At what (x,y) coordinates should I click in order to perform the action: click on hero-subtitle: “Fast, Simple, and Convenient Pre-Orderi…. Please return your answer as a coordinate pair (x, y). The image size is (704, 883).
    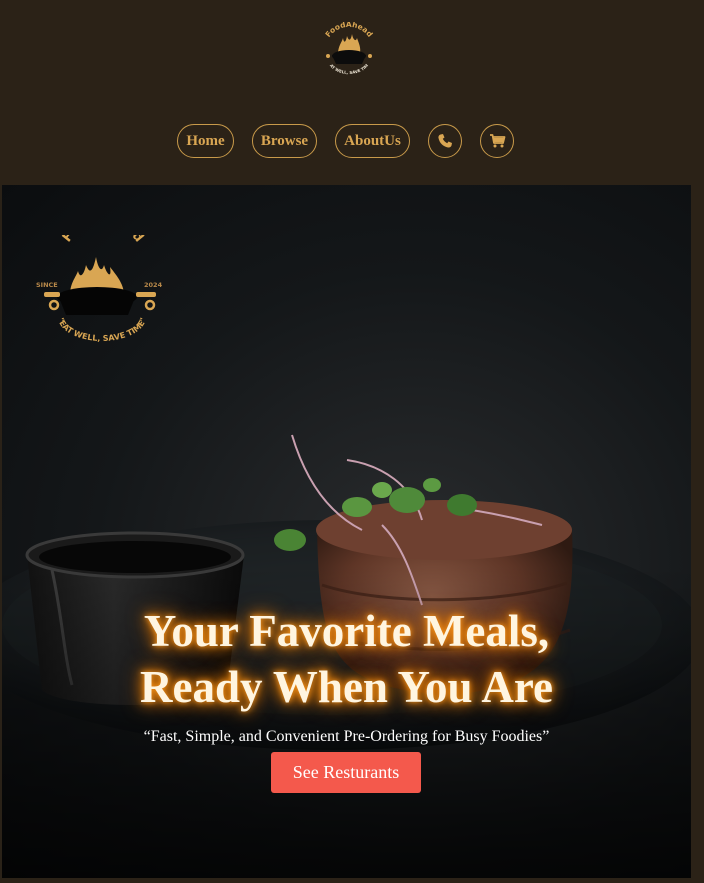
    Looking at the image, I should click on (346, 736).